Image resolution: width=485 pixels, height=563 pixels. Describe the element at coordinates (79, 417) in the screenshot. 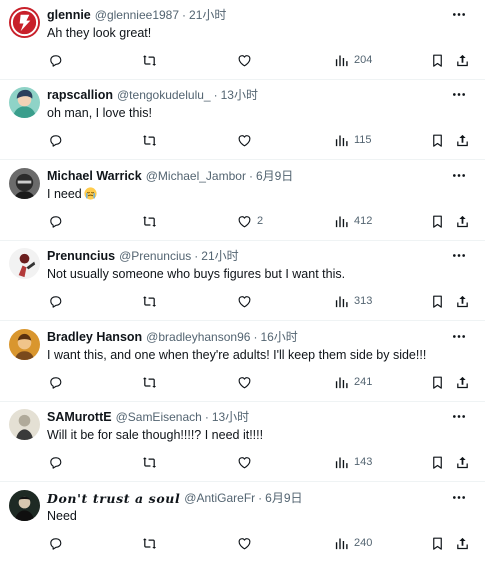

I see `display-name: SAMurottE` at that location.